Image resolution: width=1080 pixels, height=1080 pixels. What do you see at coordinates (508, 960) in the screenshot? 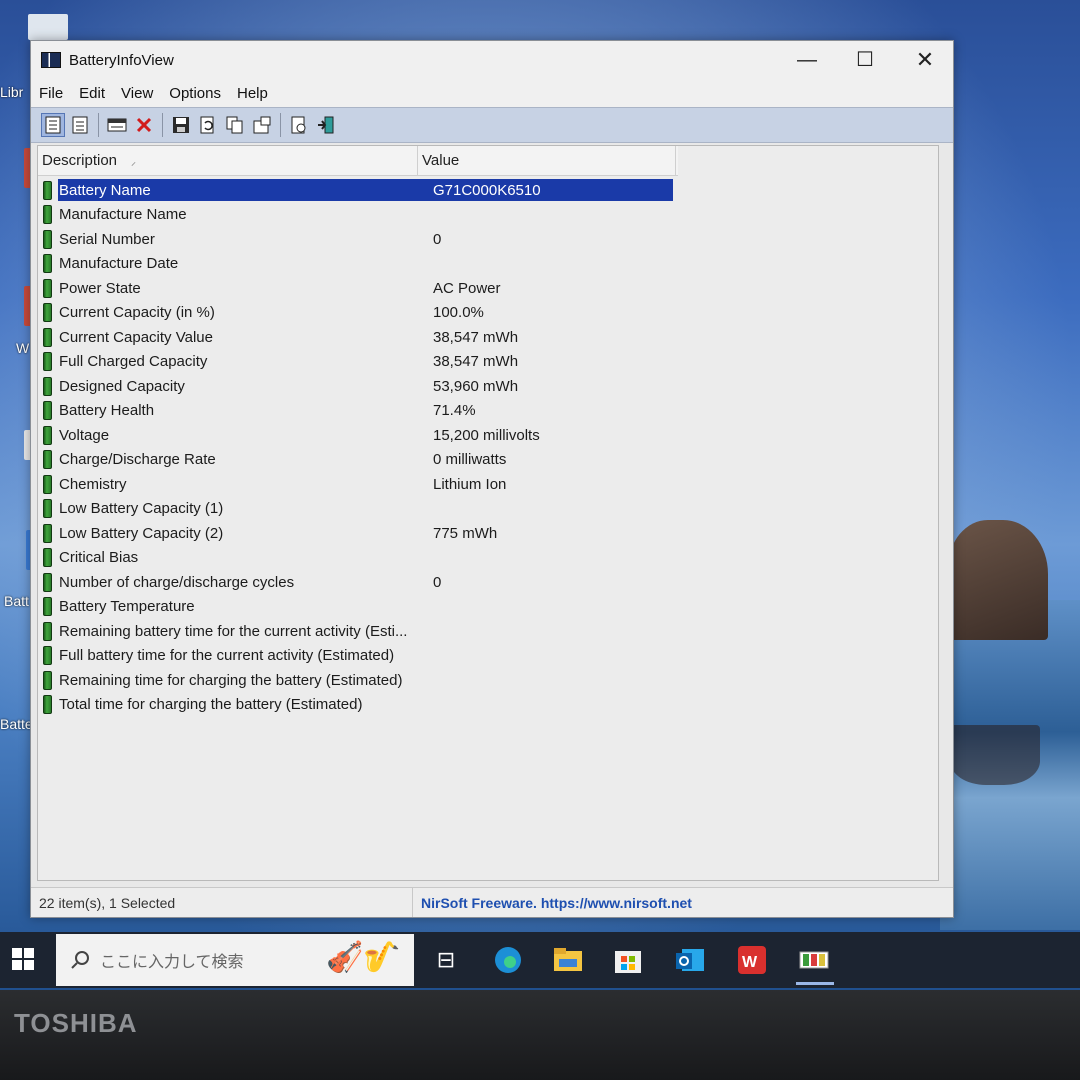
I see `edge-icon` at bounding box center [508, 960].